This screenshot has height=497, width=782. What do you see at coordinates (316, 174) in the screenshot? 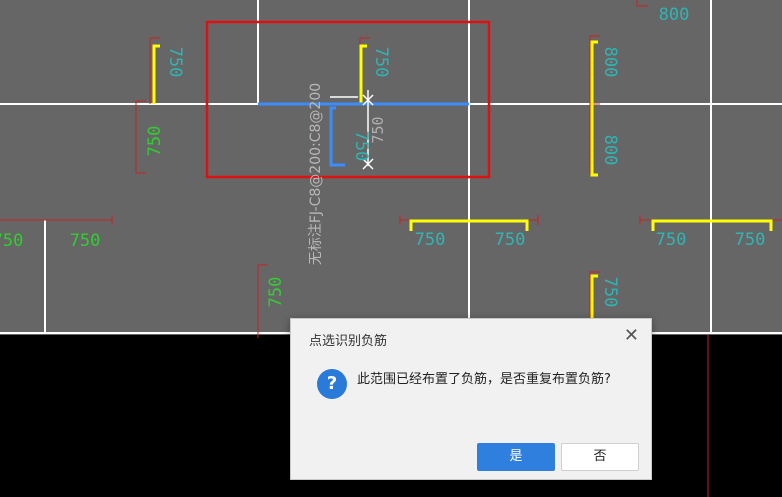
I see `rebar-annotation: 无标注FJ-C8@200:C8@200` at bounding box center [316, 174].